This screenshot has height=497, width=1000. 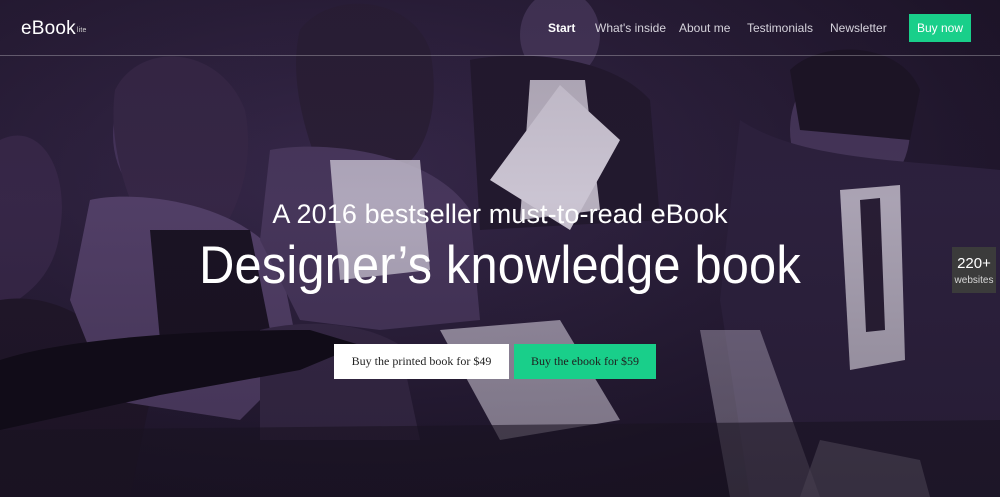 I want to click on badge-label: websites, so click(x=974, y=280).